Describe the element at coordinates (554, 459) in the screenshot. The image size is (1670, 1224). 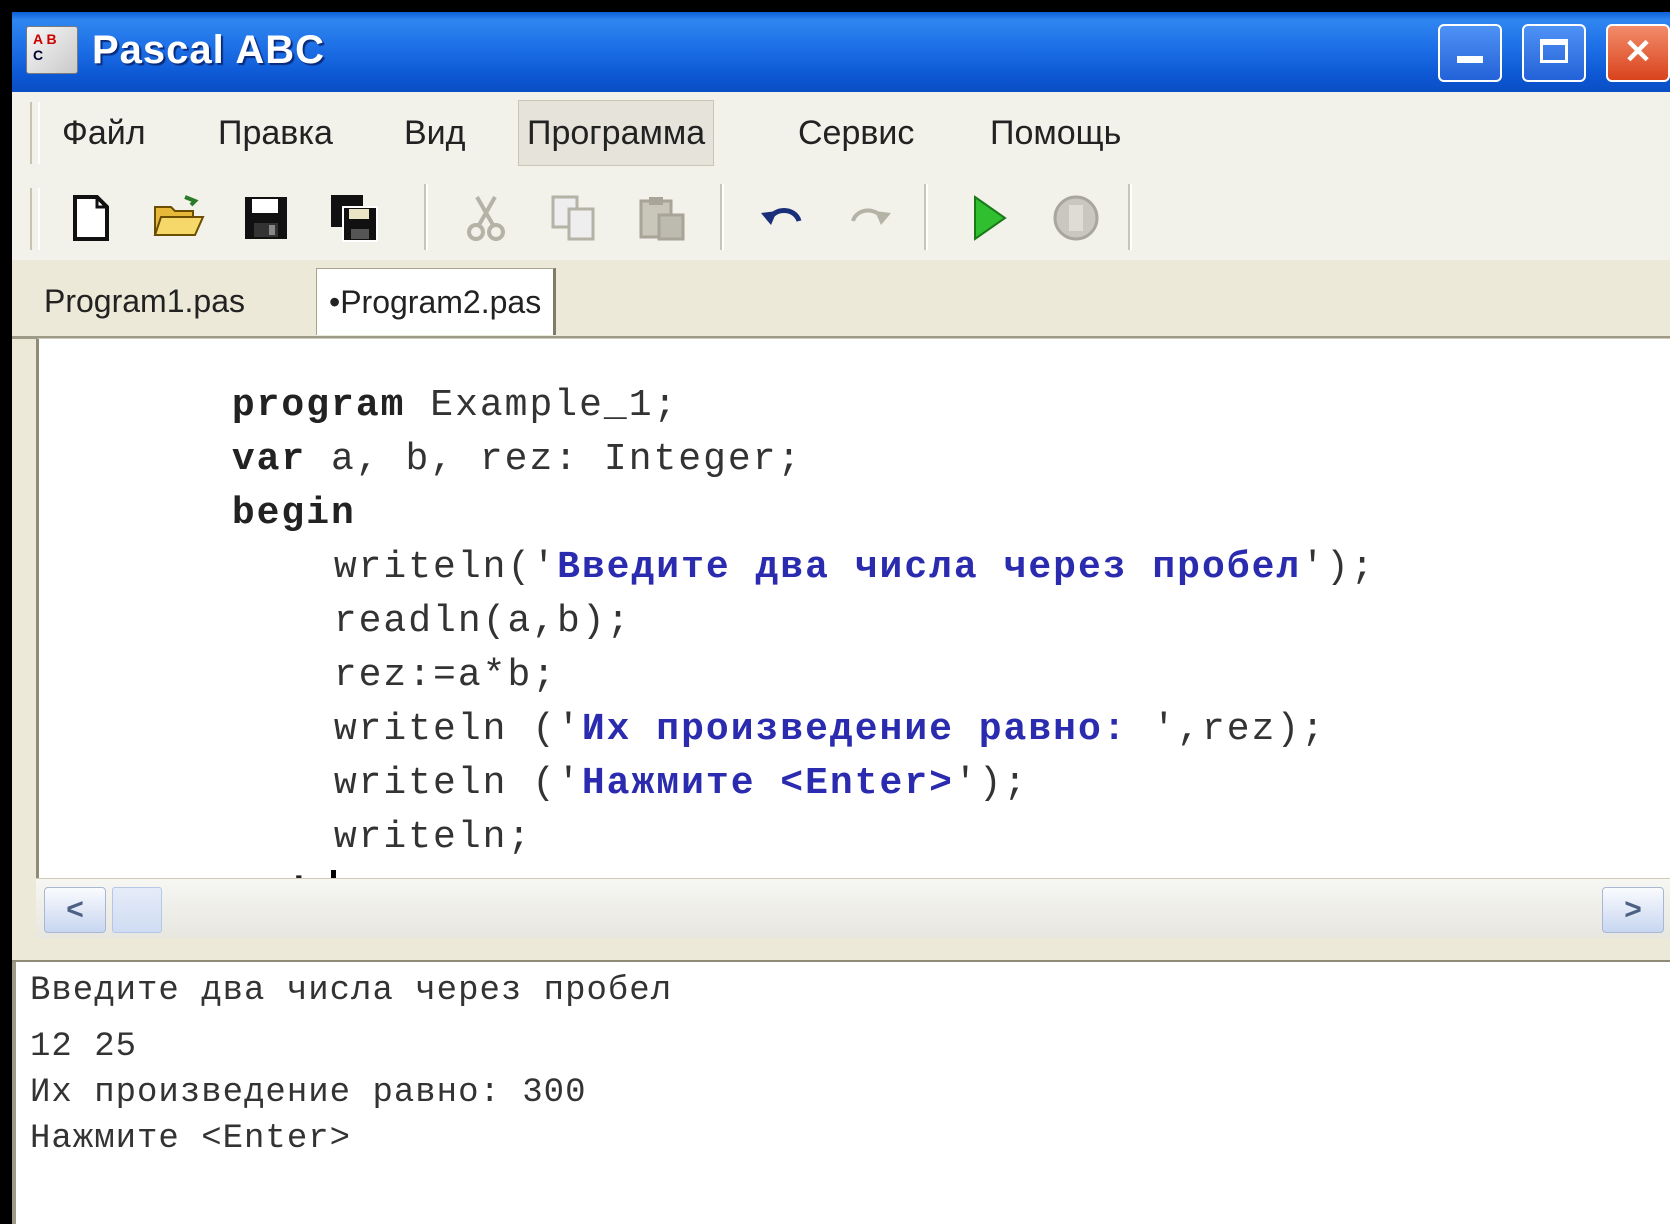
I see `code-text: a, b, rez: Integer;` at that location.